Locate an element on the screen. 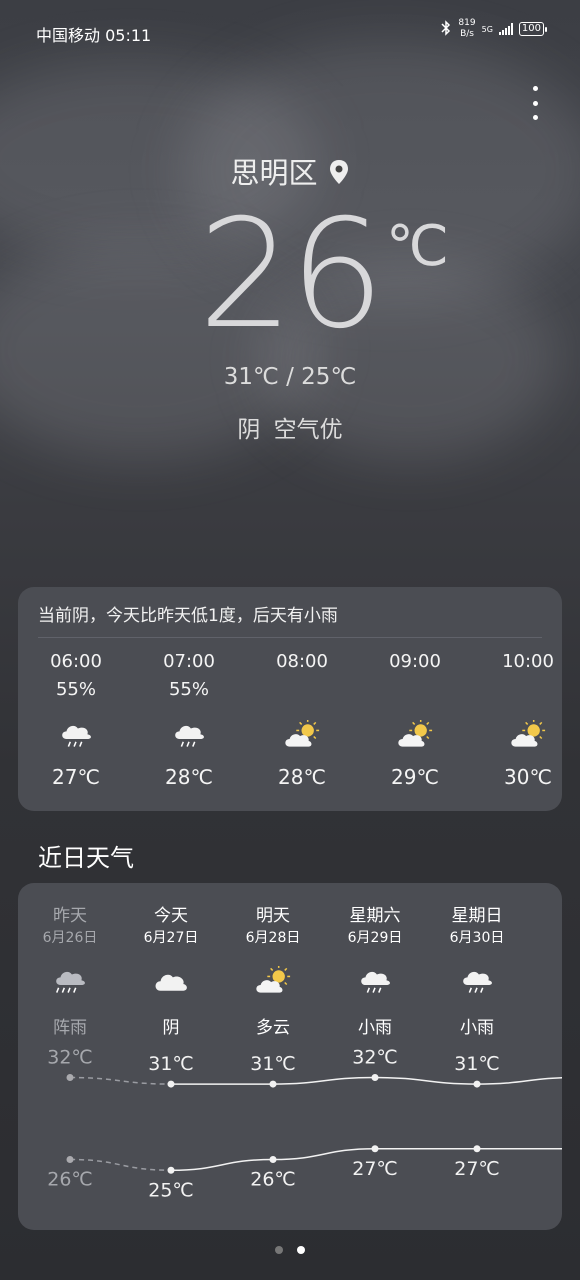  net-speed: 819 B/s is located at coordinates (466, 29).